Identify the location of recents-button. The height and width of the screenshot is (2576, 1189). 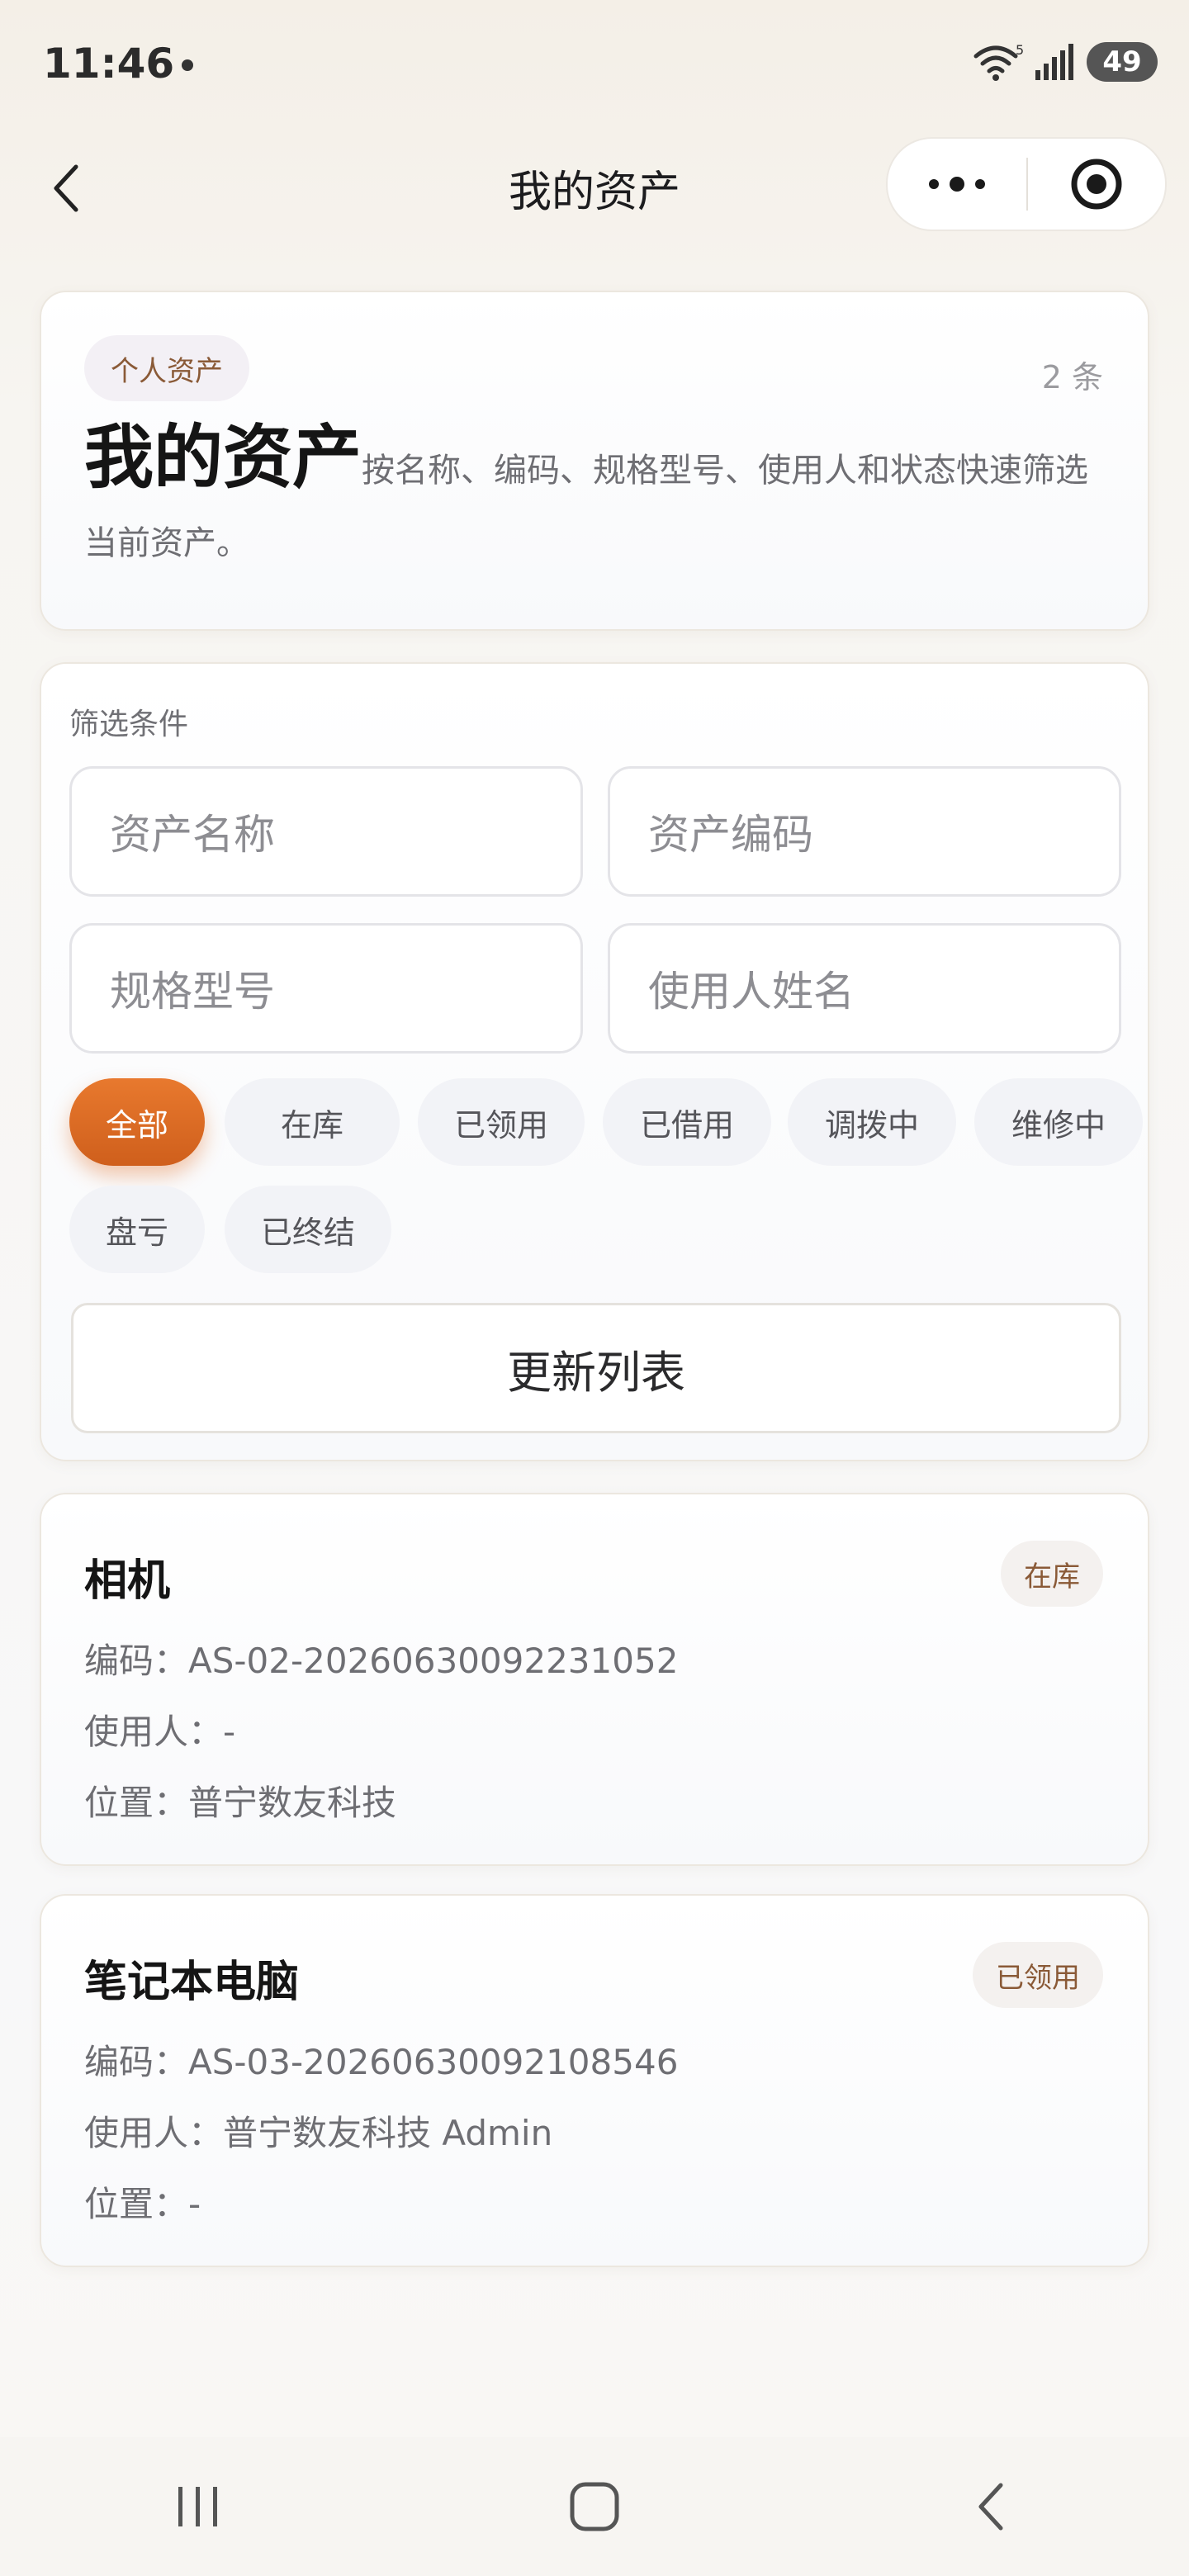
(198, 2506).